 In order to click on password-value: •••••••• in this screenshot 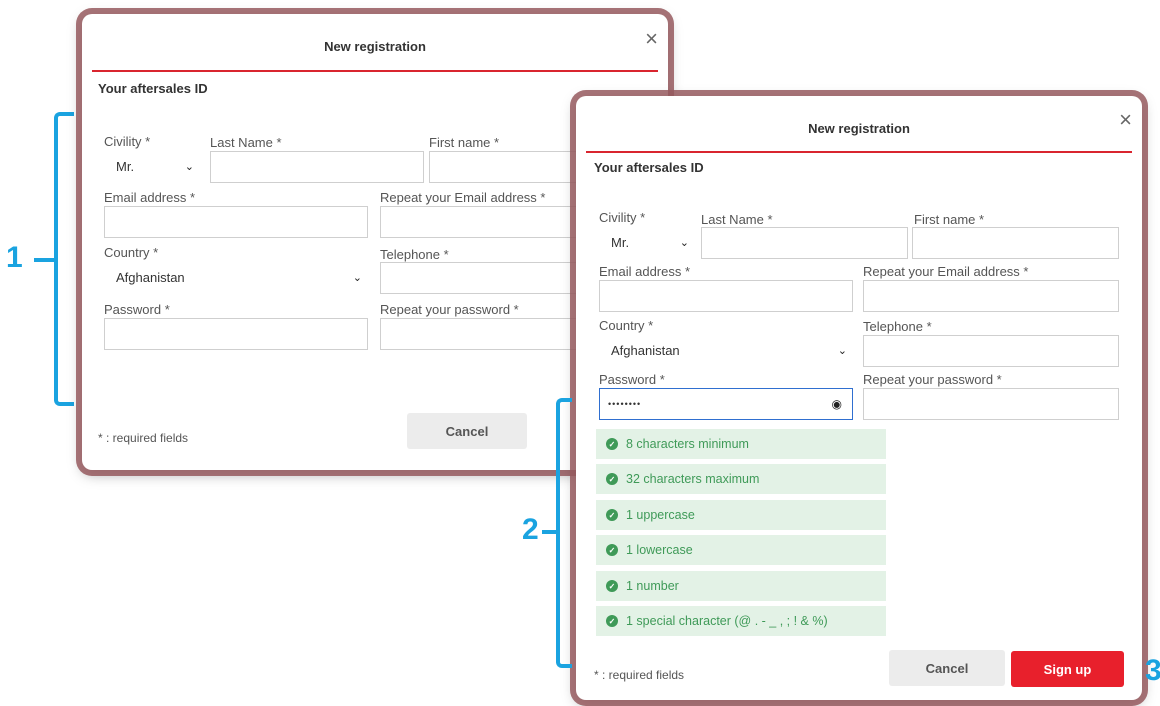, I will do `click(625, 404)`.